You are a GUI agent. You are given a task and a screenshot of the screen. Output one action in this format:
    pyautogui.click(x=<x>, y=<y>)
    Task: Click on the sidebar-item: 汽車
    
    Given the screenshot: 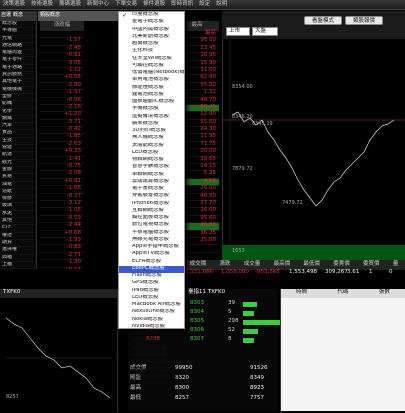 What is the action you would take?
    pyautogui.click(x=18, y=127)
    